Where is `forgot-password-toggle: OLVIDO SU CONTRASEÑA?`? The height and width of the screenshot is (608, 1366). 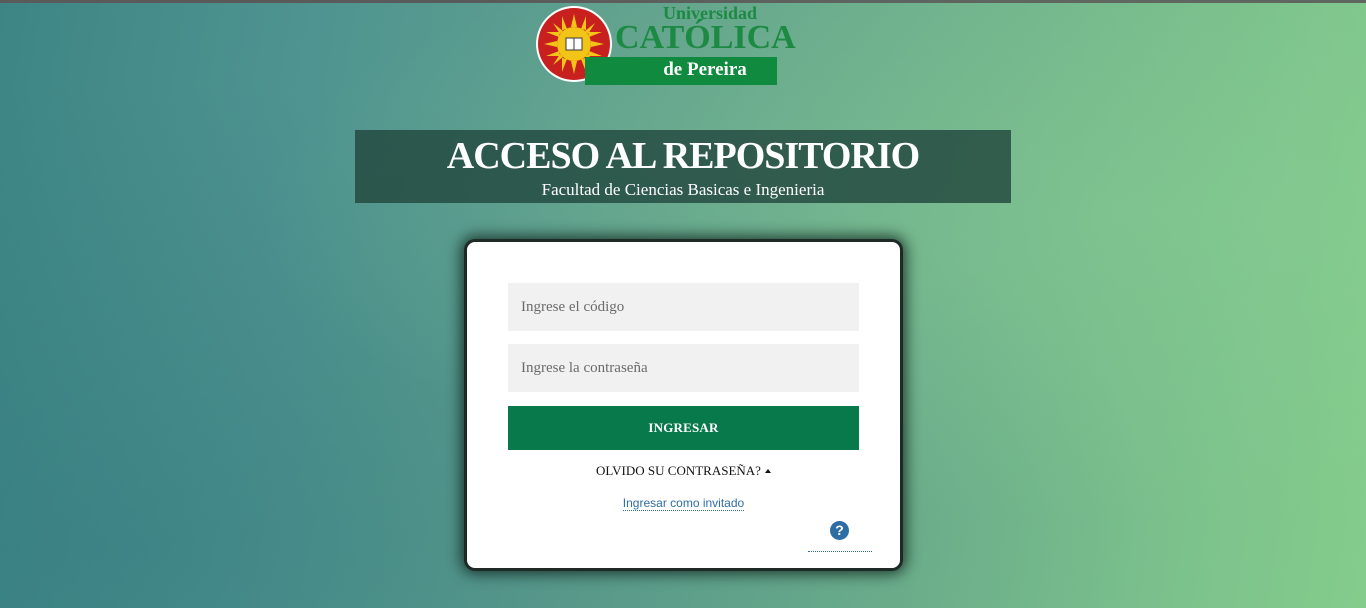 forgot-password-toggle: OLVIDO SU CONTRASEÑA? is located at coordinates (683, 471).